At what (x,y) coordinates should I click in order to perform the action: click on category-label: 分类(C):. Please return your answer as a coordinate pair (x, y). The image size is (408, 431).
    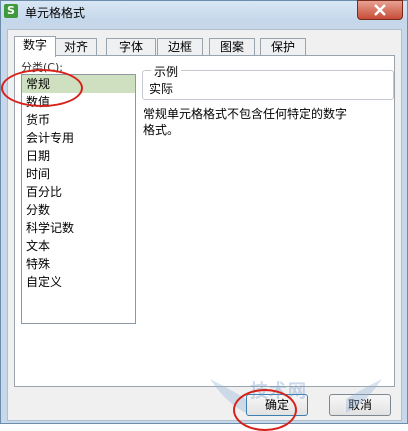
    Looking at the image, I should click on (42, 67).